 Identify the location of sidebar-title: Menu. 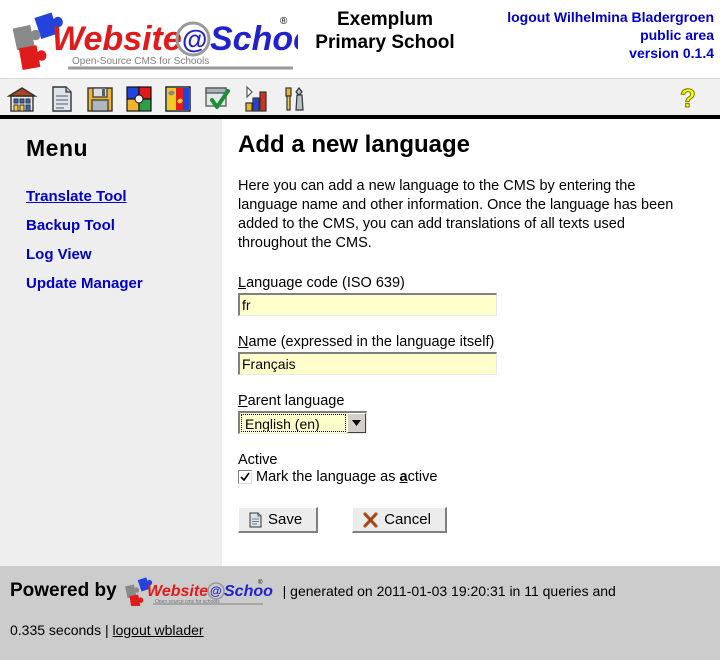
(57, 148).